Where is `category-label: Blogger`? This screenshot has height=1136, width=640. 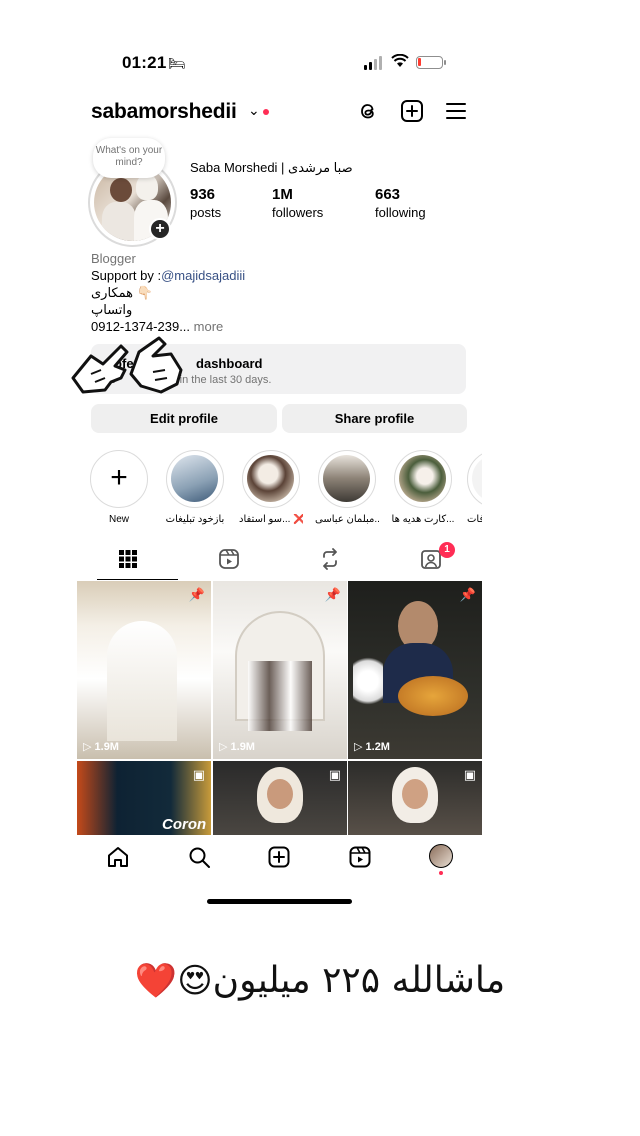
category-label: Blogger is located at coordinates (113, 258).